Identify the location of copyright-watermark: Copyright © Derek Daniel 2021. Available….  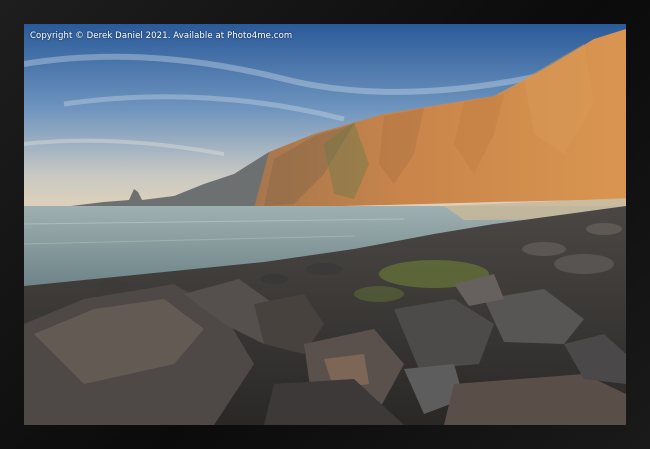
(161, 36).